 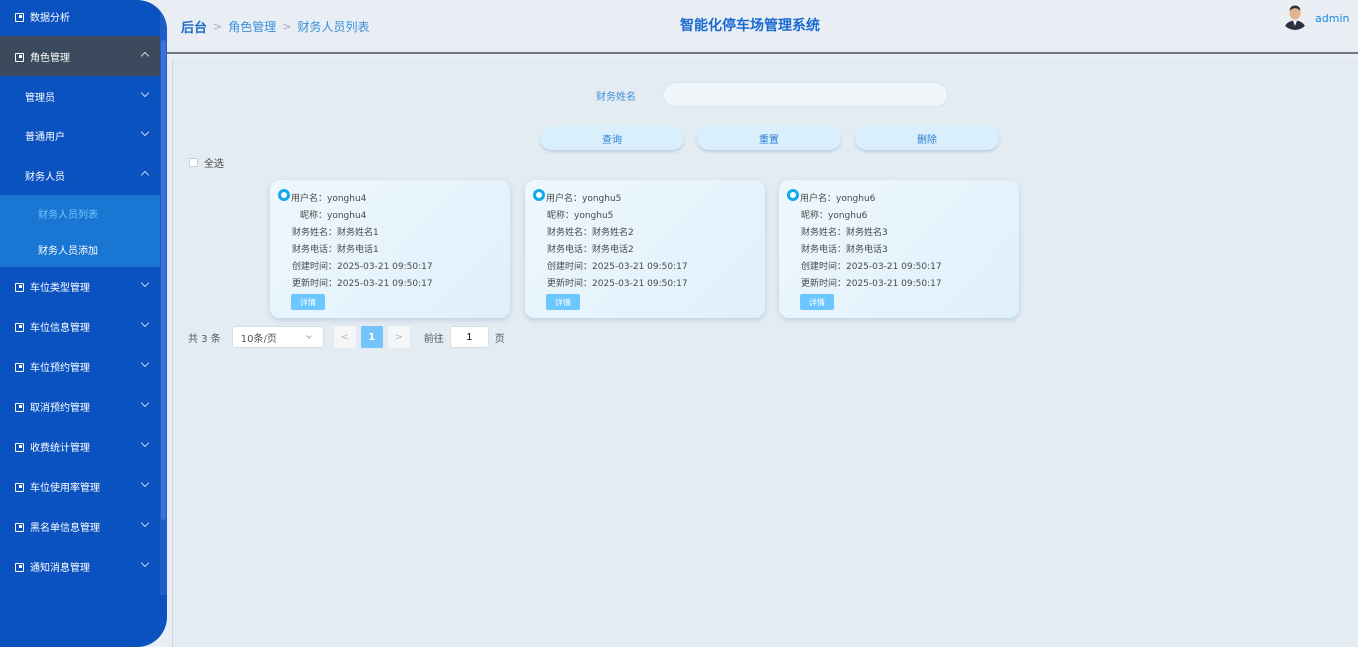 What do you see at coordinates (45, 137) in the screenshot?
I see `sidebar-subitem-label: 普通用户` at bounding box center [45, 137].